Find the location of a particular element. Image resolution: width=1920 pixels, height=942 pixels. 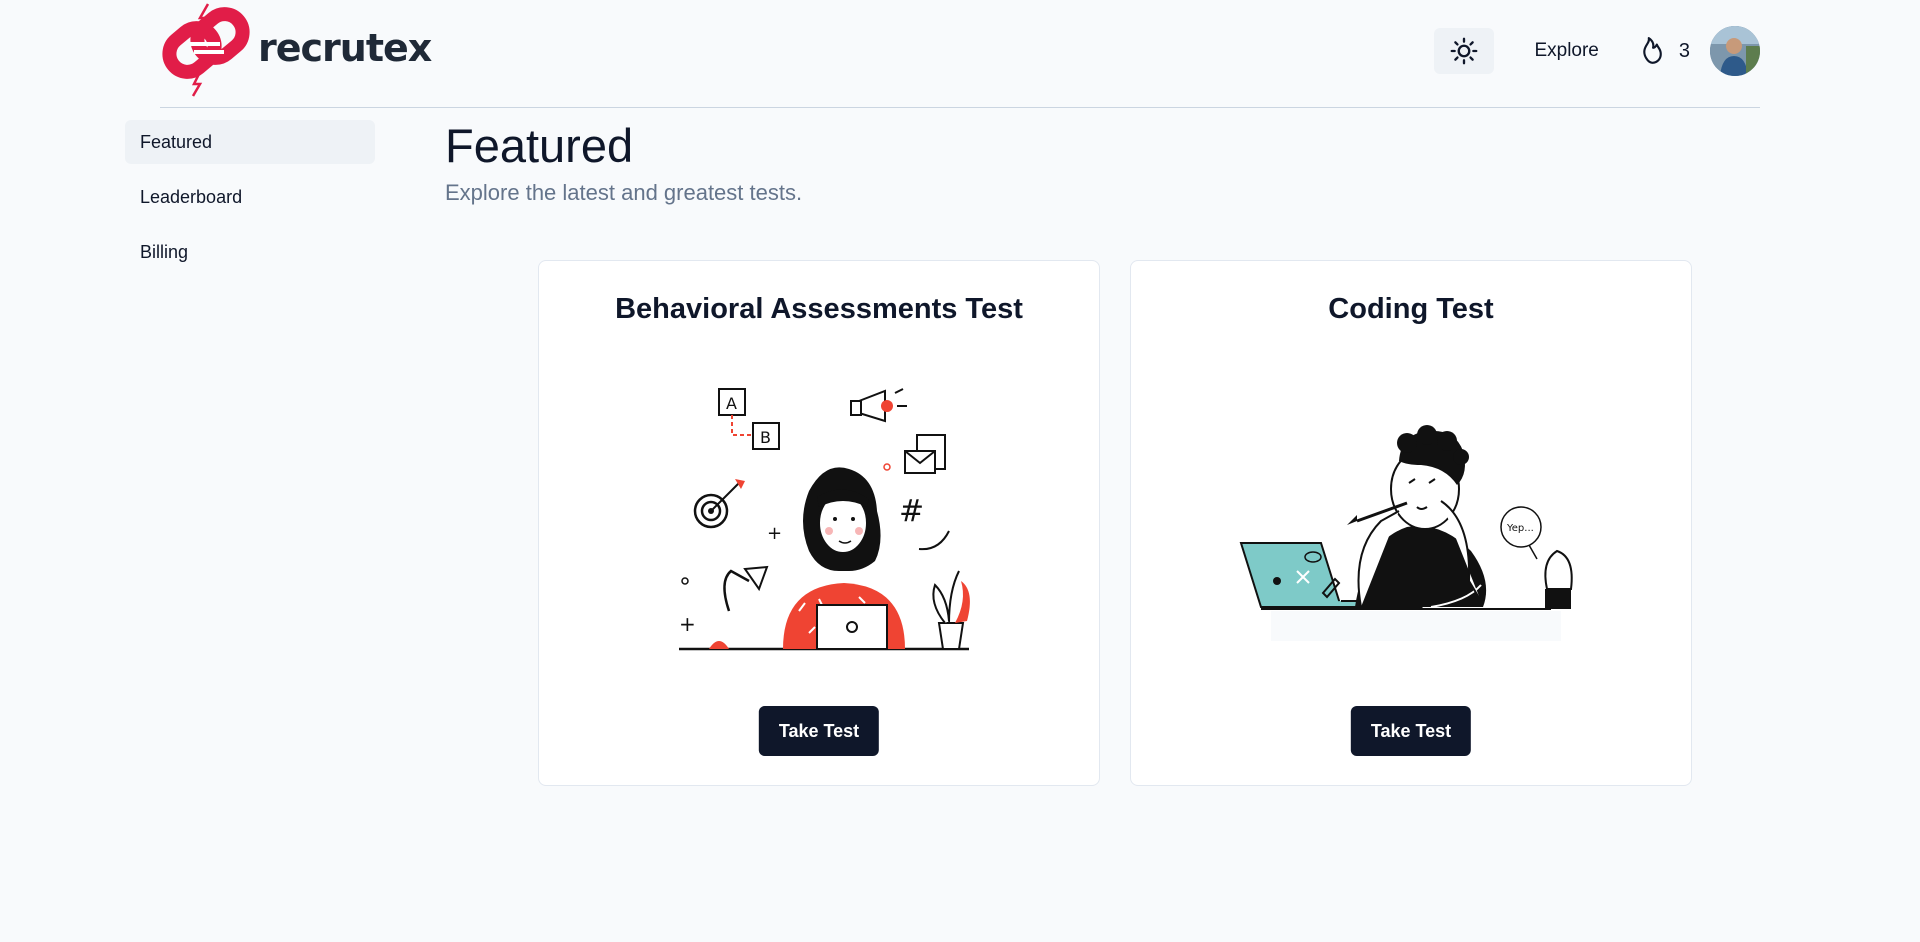

logo: recrutex is located at coordinates (296, 50).